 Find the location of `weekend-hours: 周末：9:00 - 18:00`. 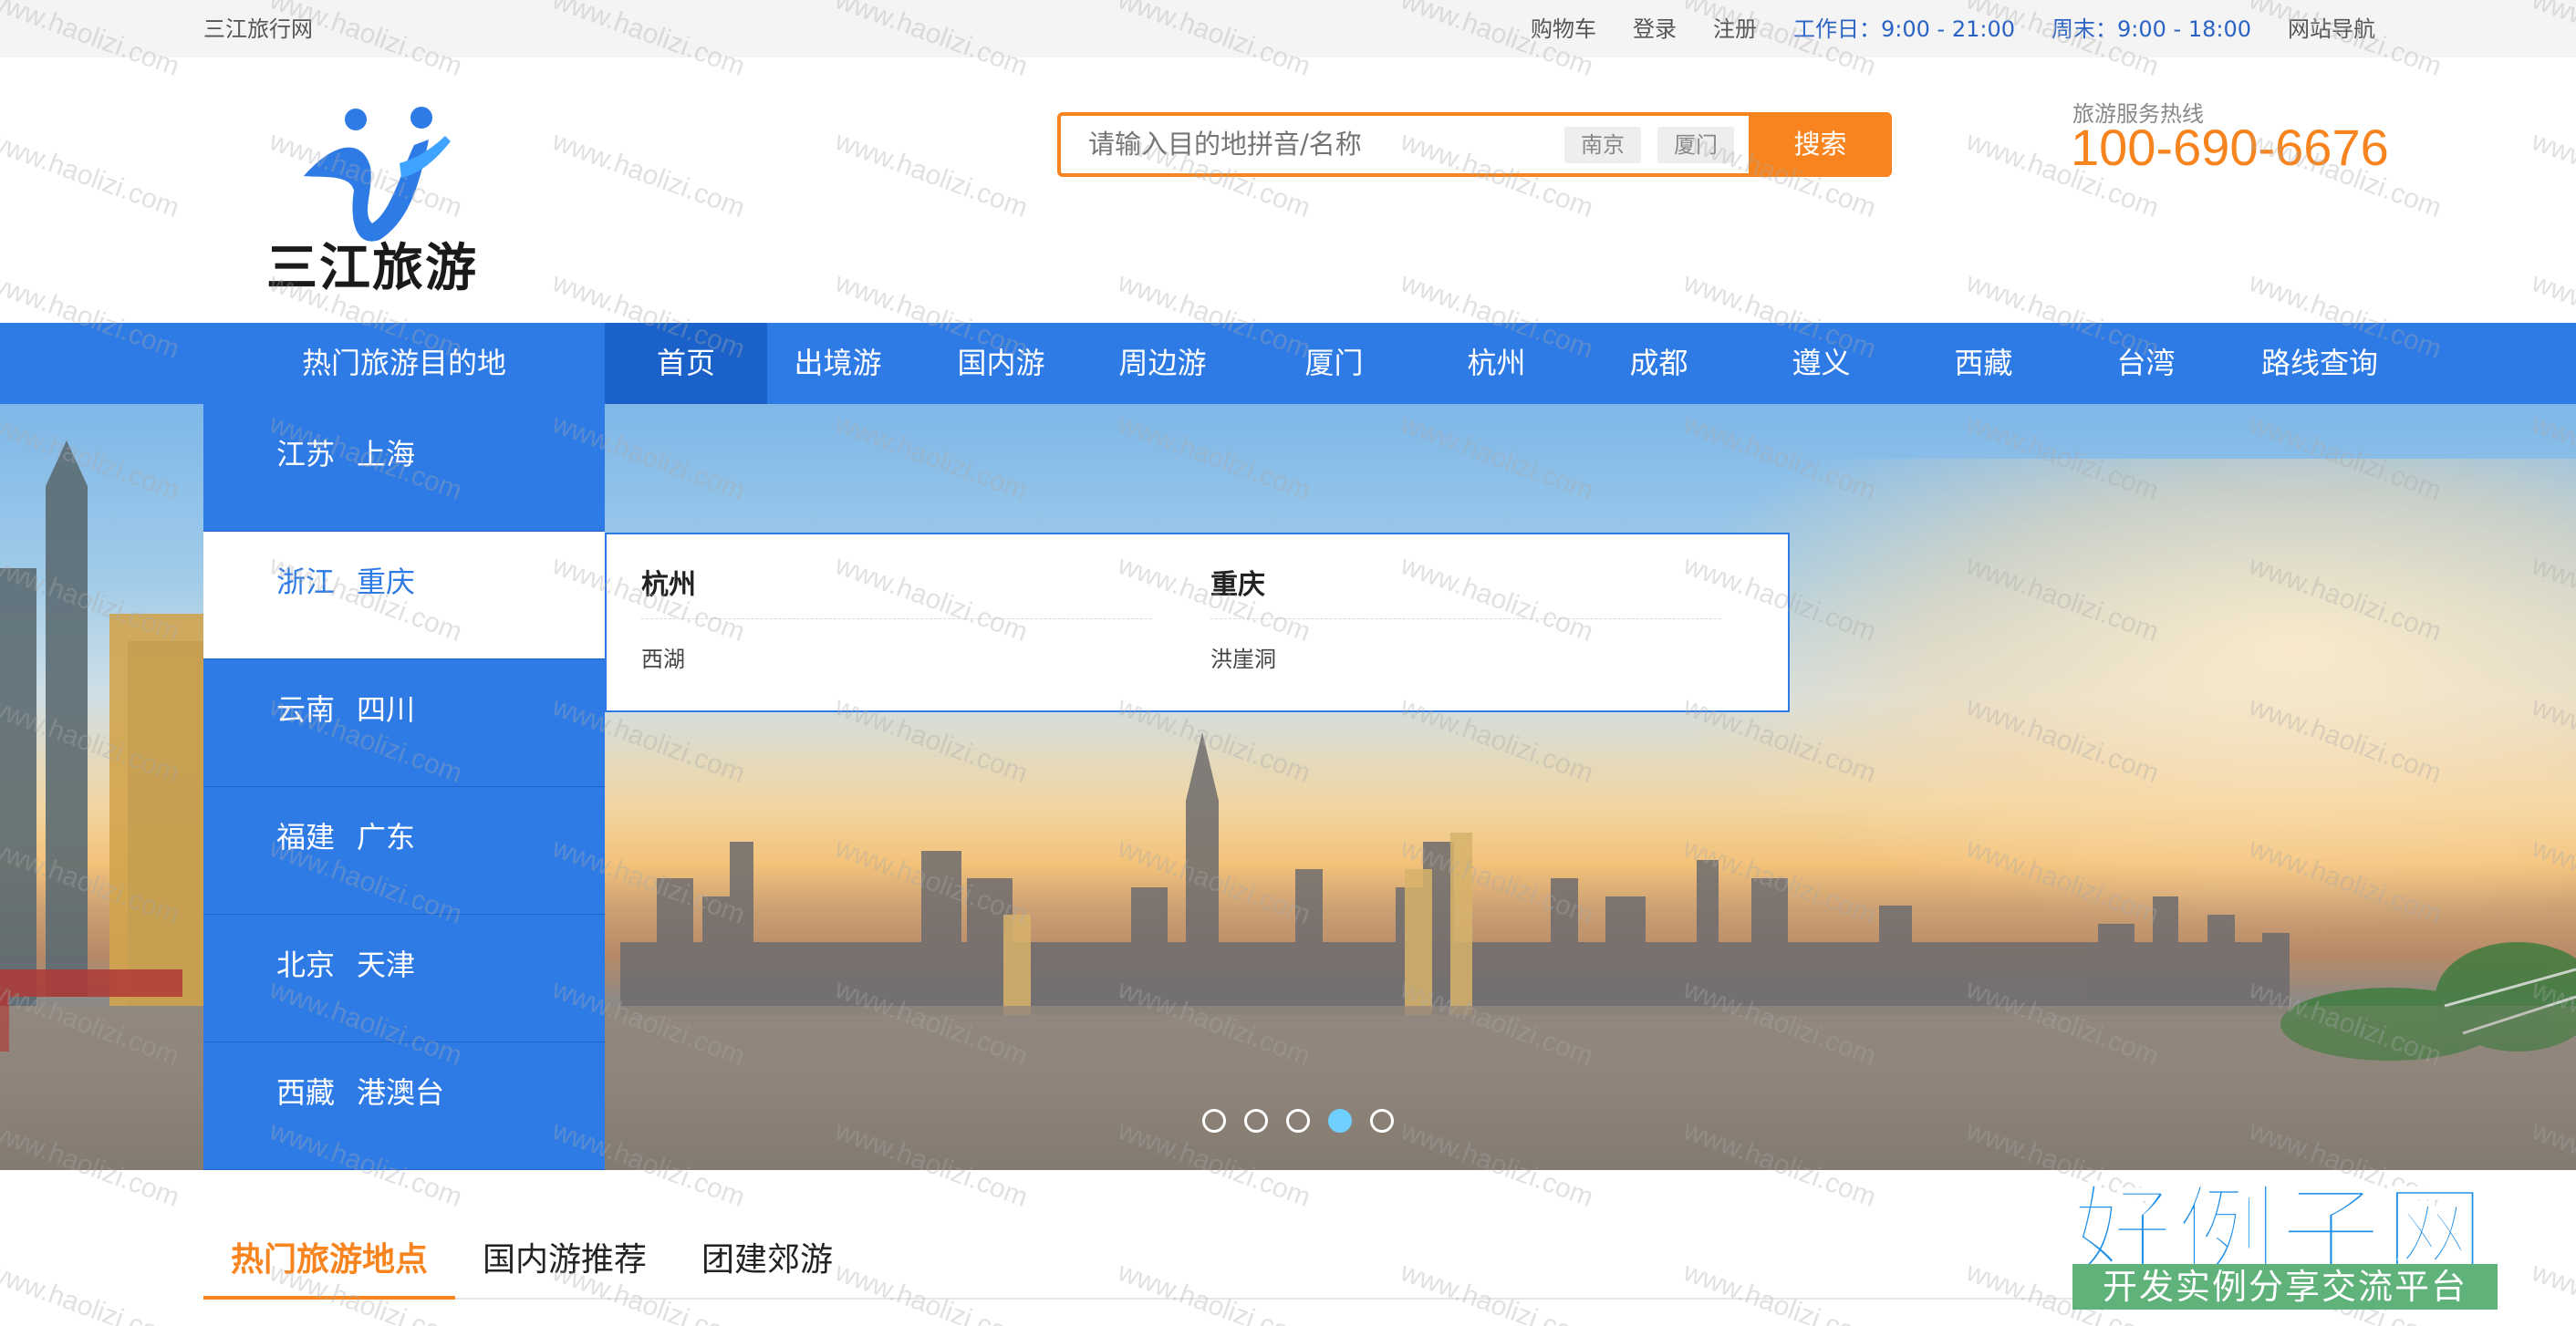

weekend-hours: 周末：9:00 - 18:00 is located at coordinates (2151, 29).